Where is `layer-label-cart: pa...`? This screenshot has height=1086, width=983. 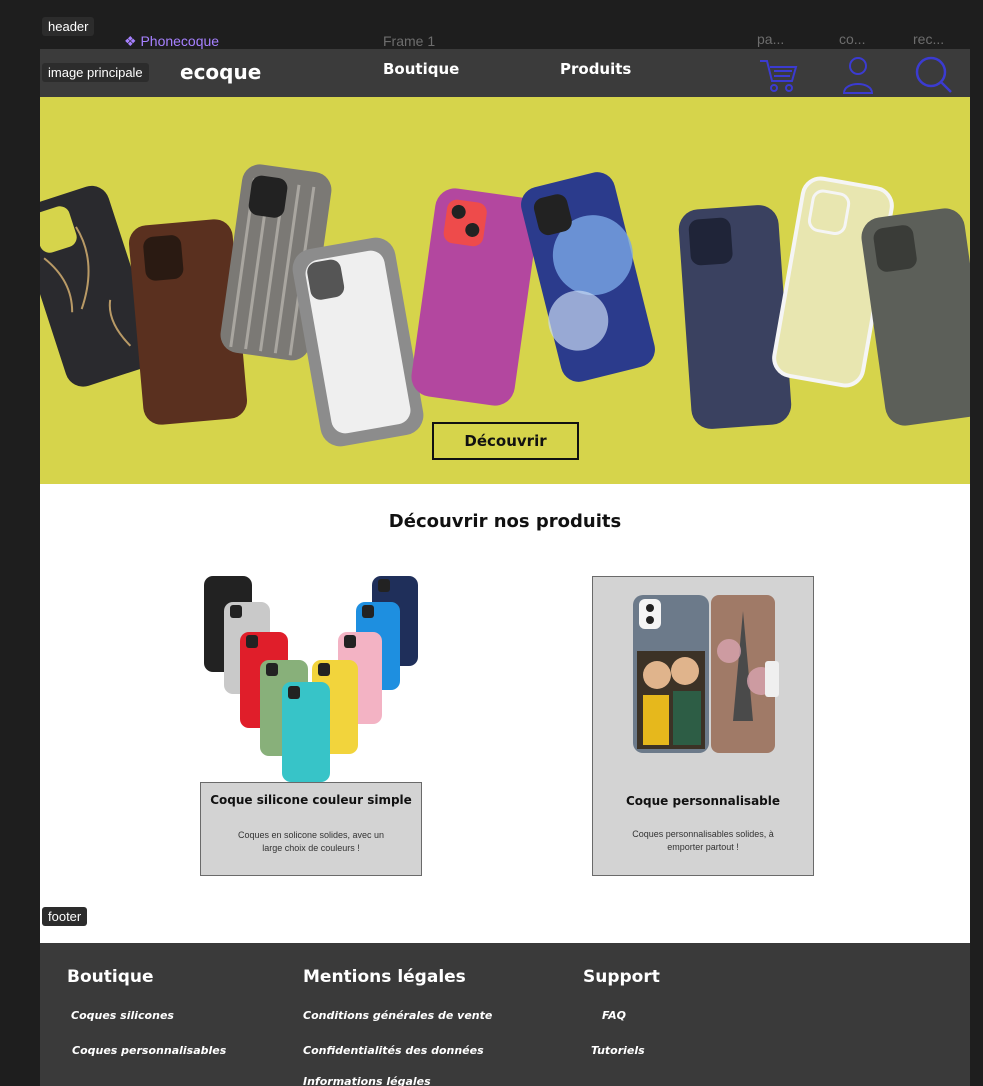
layer-label-cart: pa... is located at coordinates (770, 39).